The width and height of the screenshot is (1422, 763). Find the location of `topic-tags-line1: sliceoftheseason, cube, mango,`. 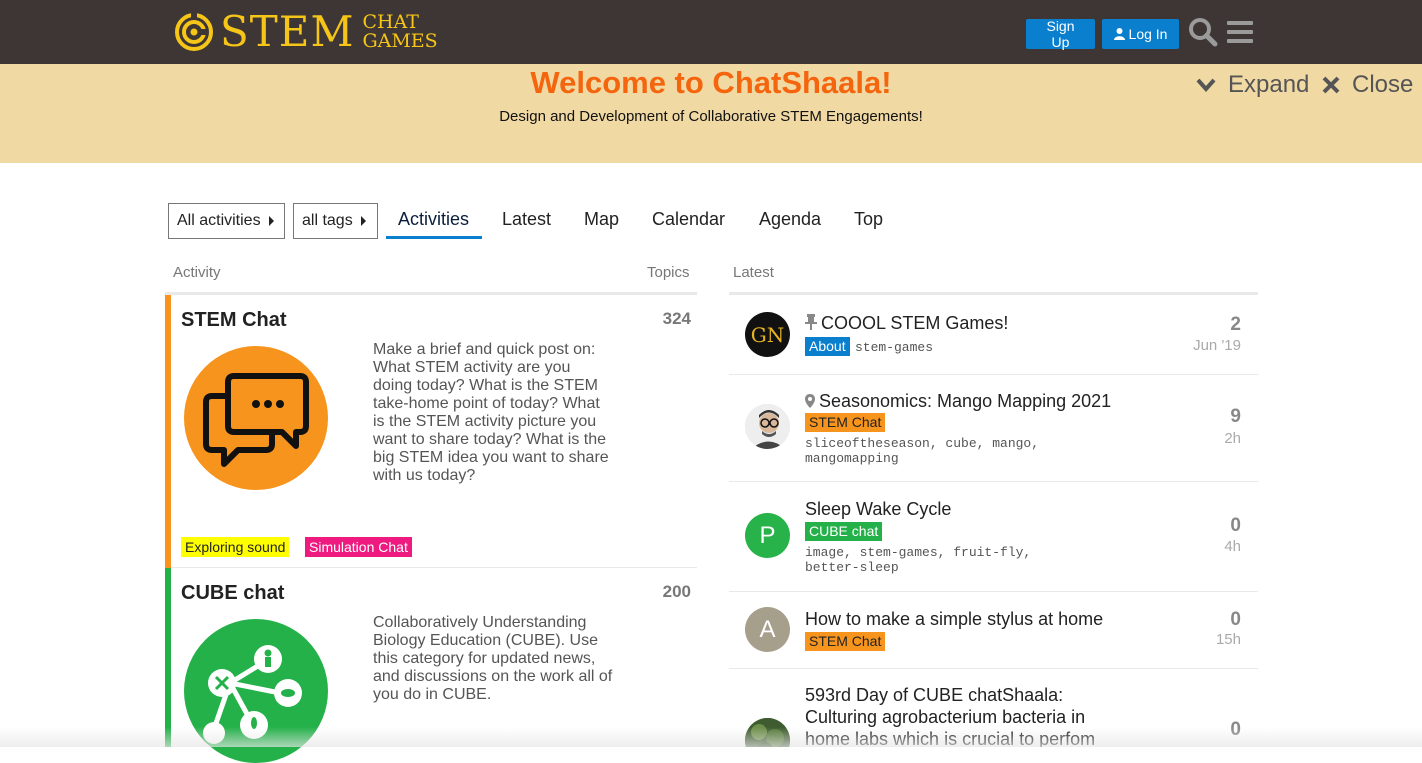

topic-tags-line1: sliceoftheseason, cube, mango, is located at coordinates (922, 443).